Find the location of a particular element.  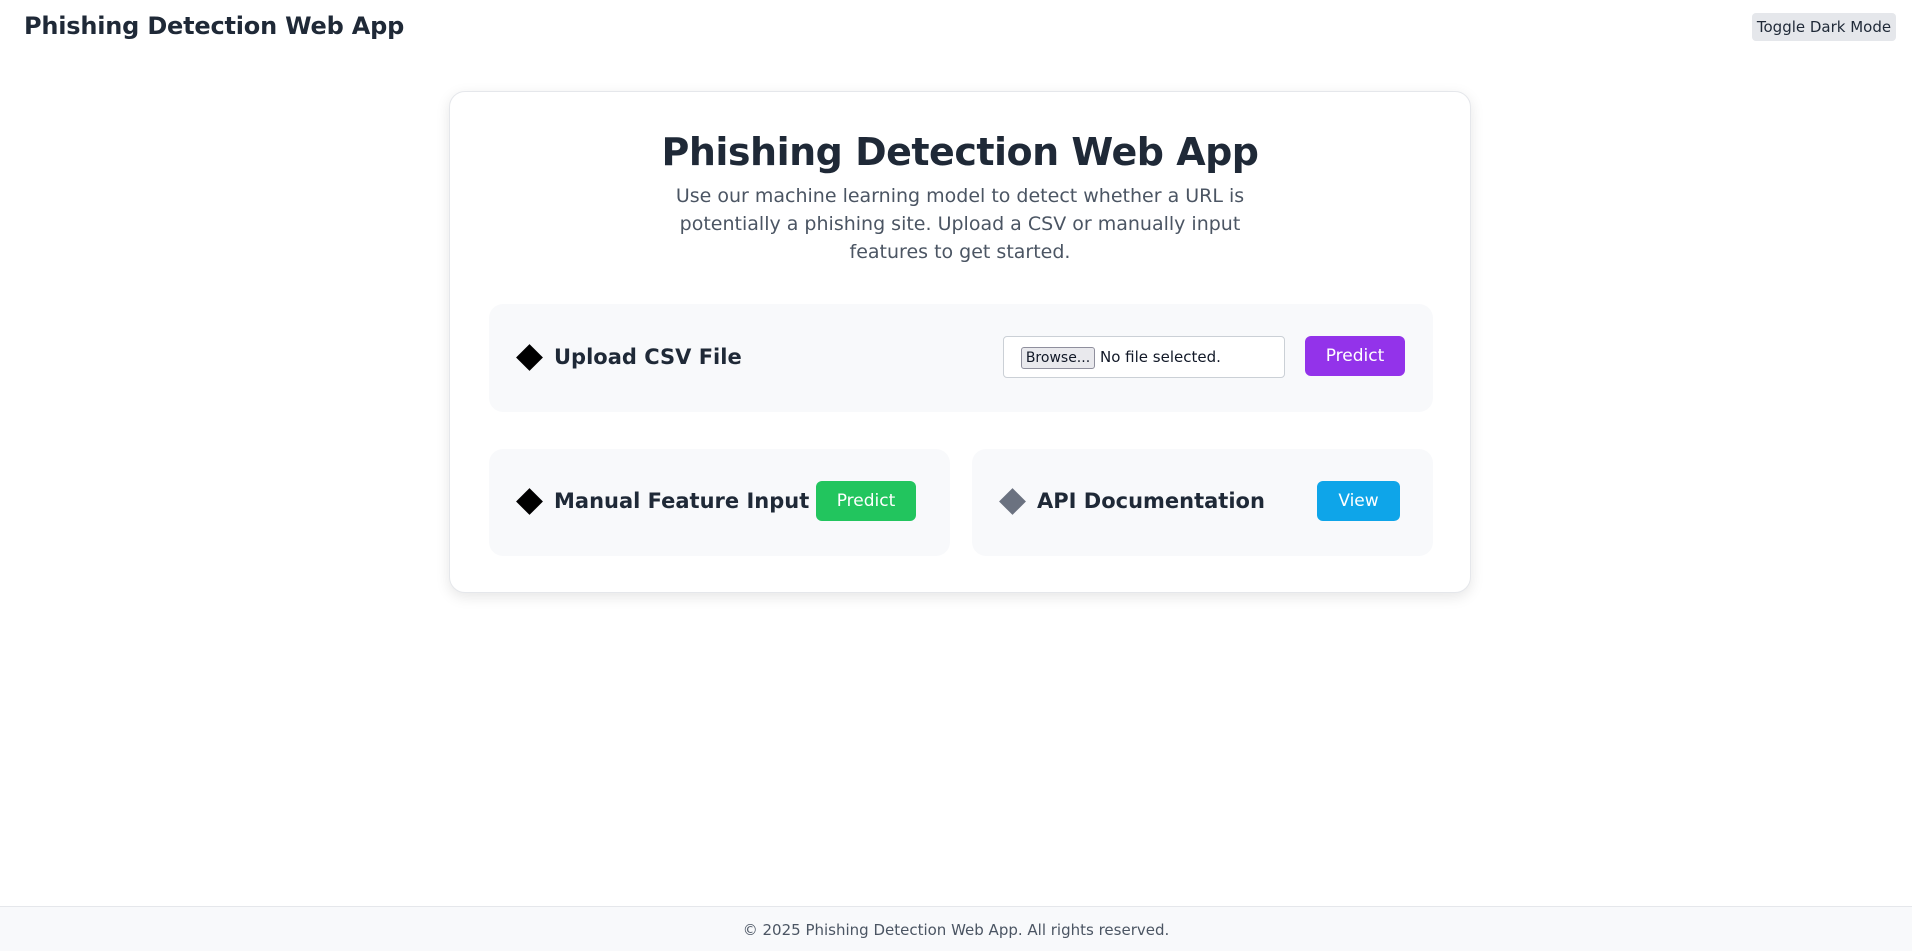

manual-input-panel: Manual Feature Input Predict is located at coordinates (719, 502).